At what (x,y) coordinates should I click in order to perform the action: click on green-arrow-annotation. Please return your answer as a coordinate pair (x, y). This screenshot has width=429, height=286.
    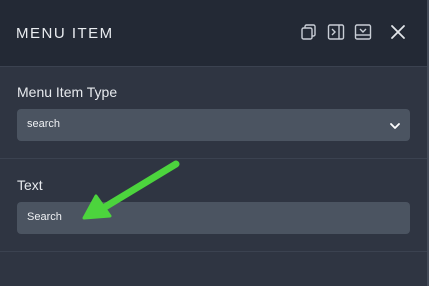
    Looking at the image, I should click on (131, 190).